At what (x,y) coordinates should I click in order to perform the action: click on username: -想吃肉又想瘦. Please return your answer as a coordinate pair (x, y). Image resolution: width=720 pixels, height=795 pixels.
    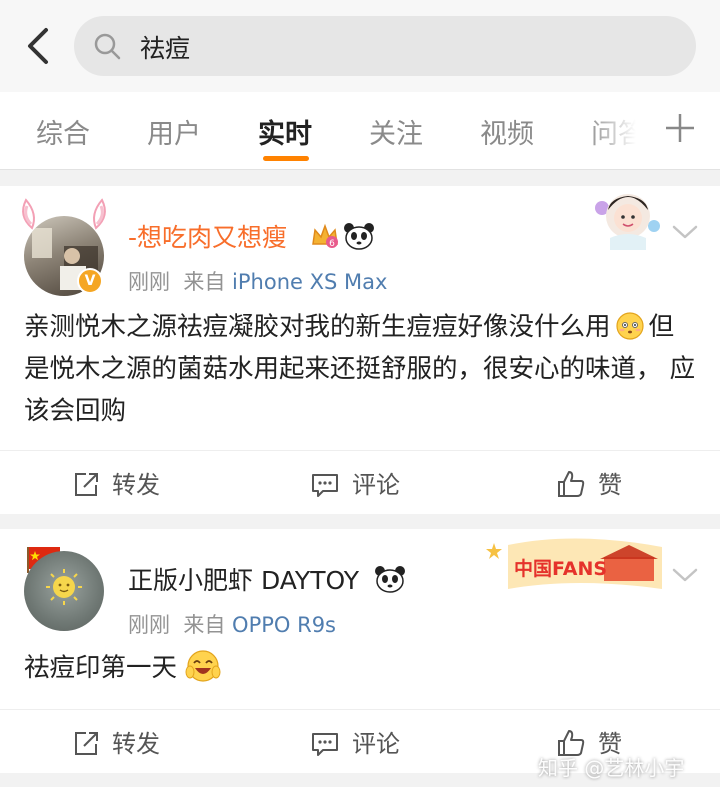
    Looking at the image, I should click on (207, 236).